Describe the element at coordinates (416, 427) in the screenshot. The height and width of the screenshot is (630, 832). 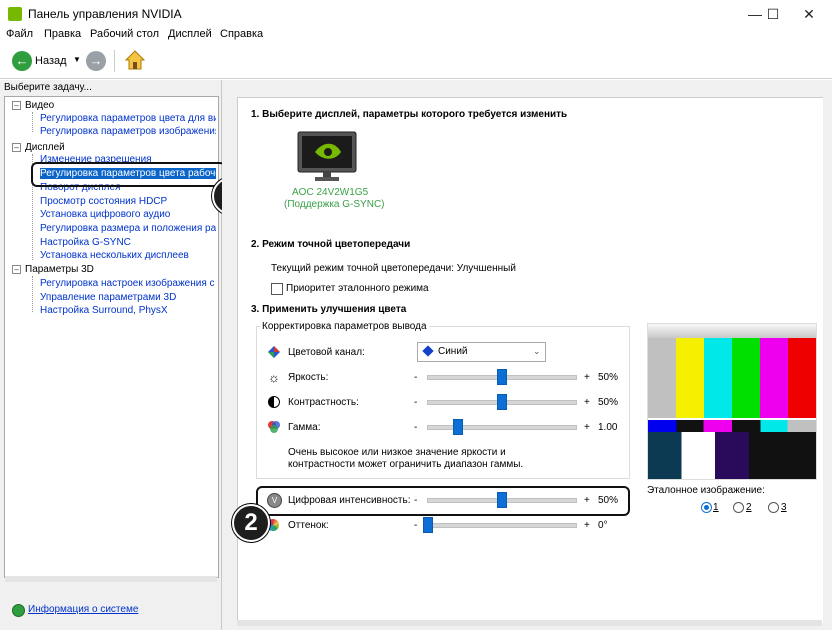
I see `gamma-minus: -` at that location.